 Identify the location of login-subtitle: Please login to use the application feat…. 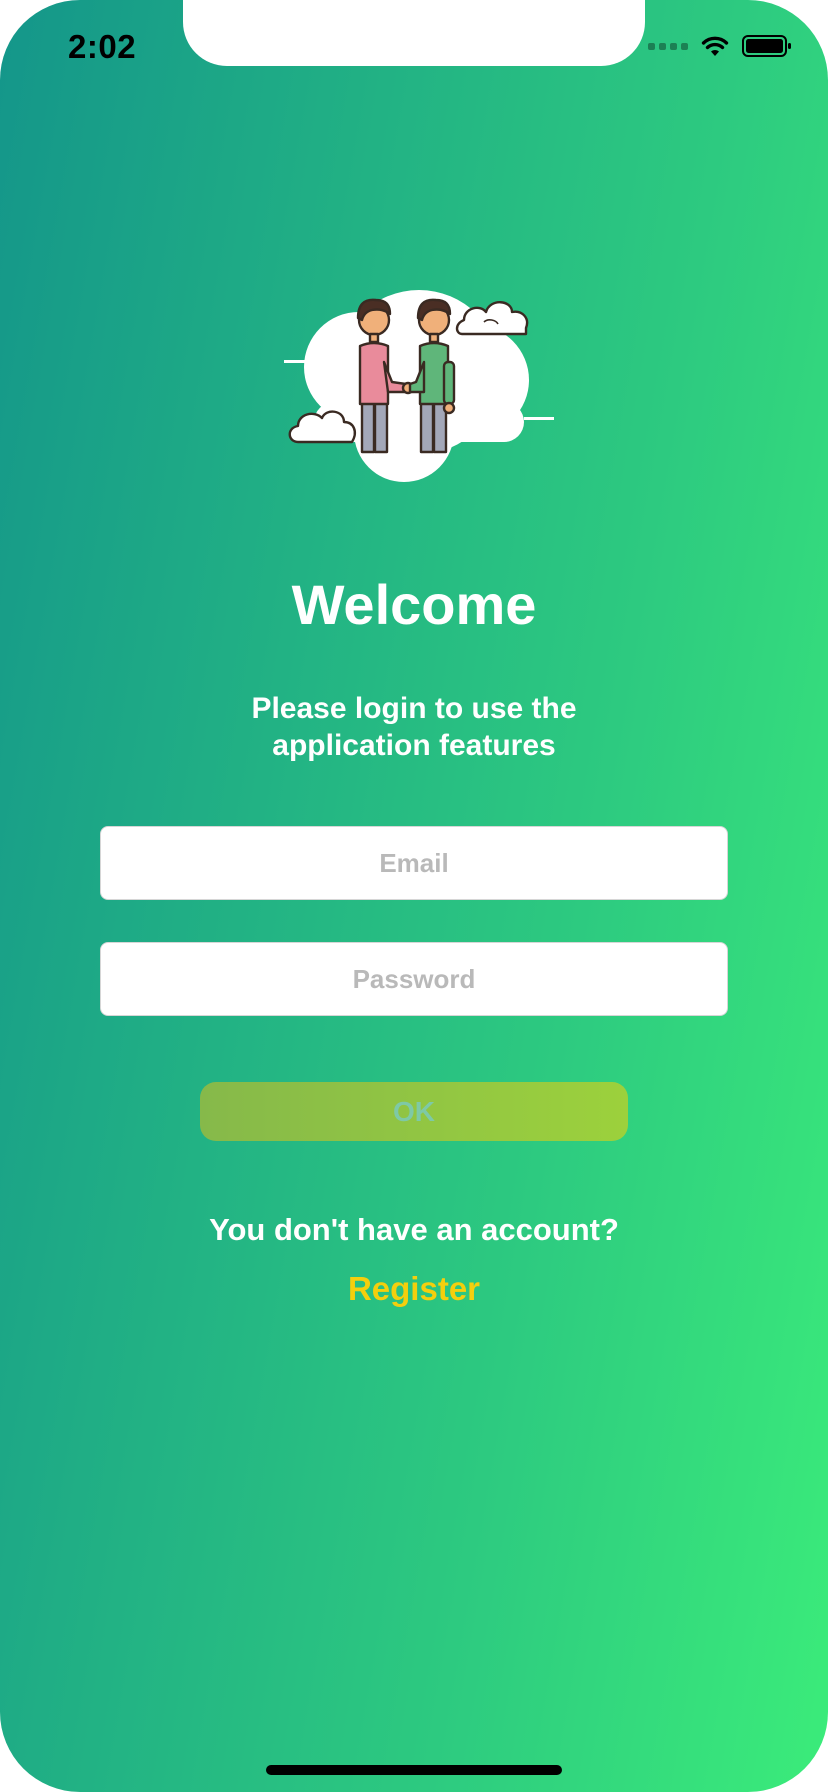
(414, 727).